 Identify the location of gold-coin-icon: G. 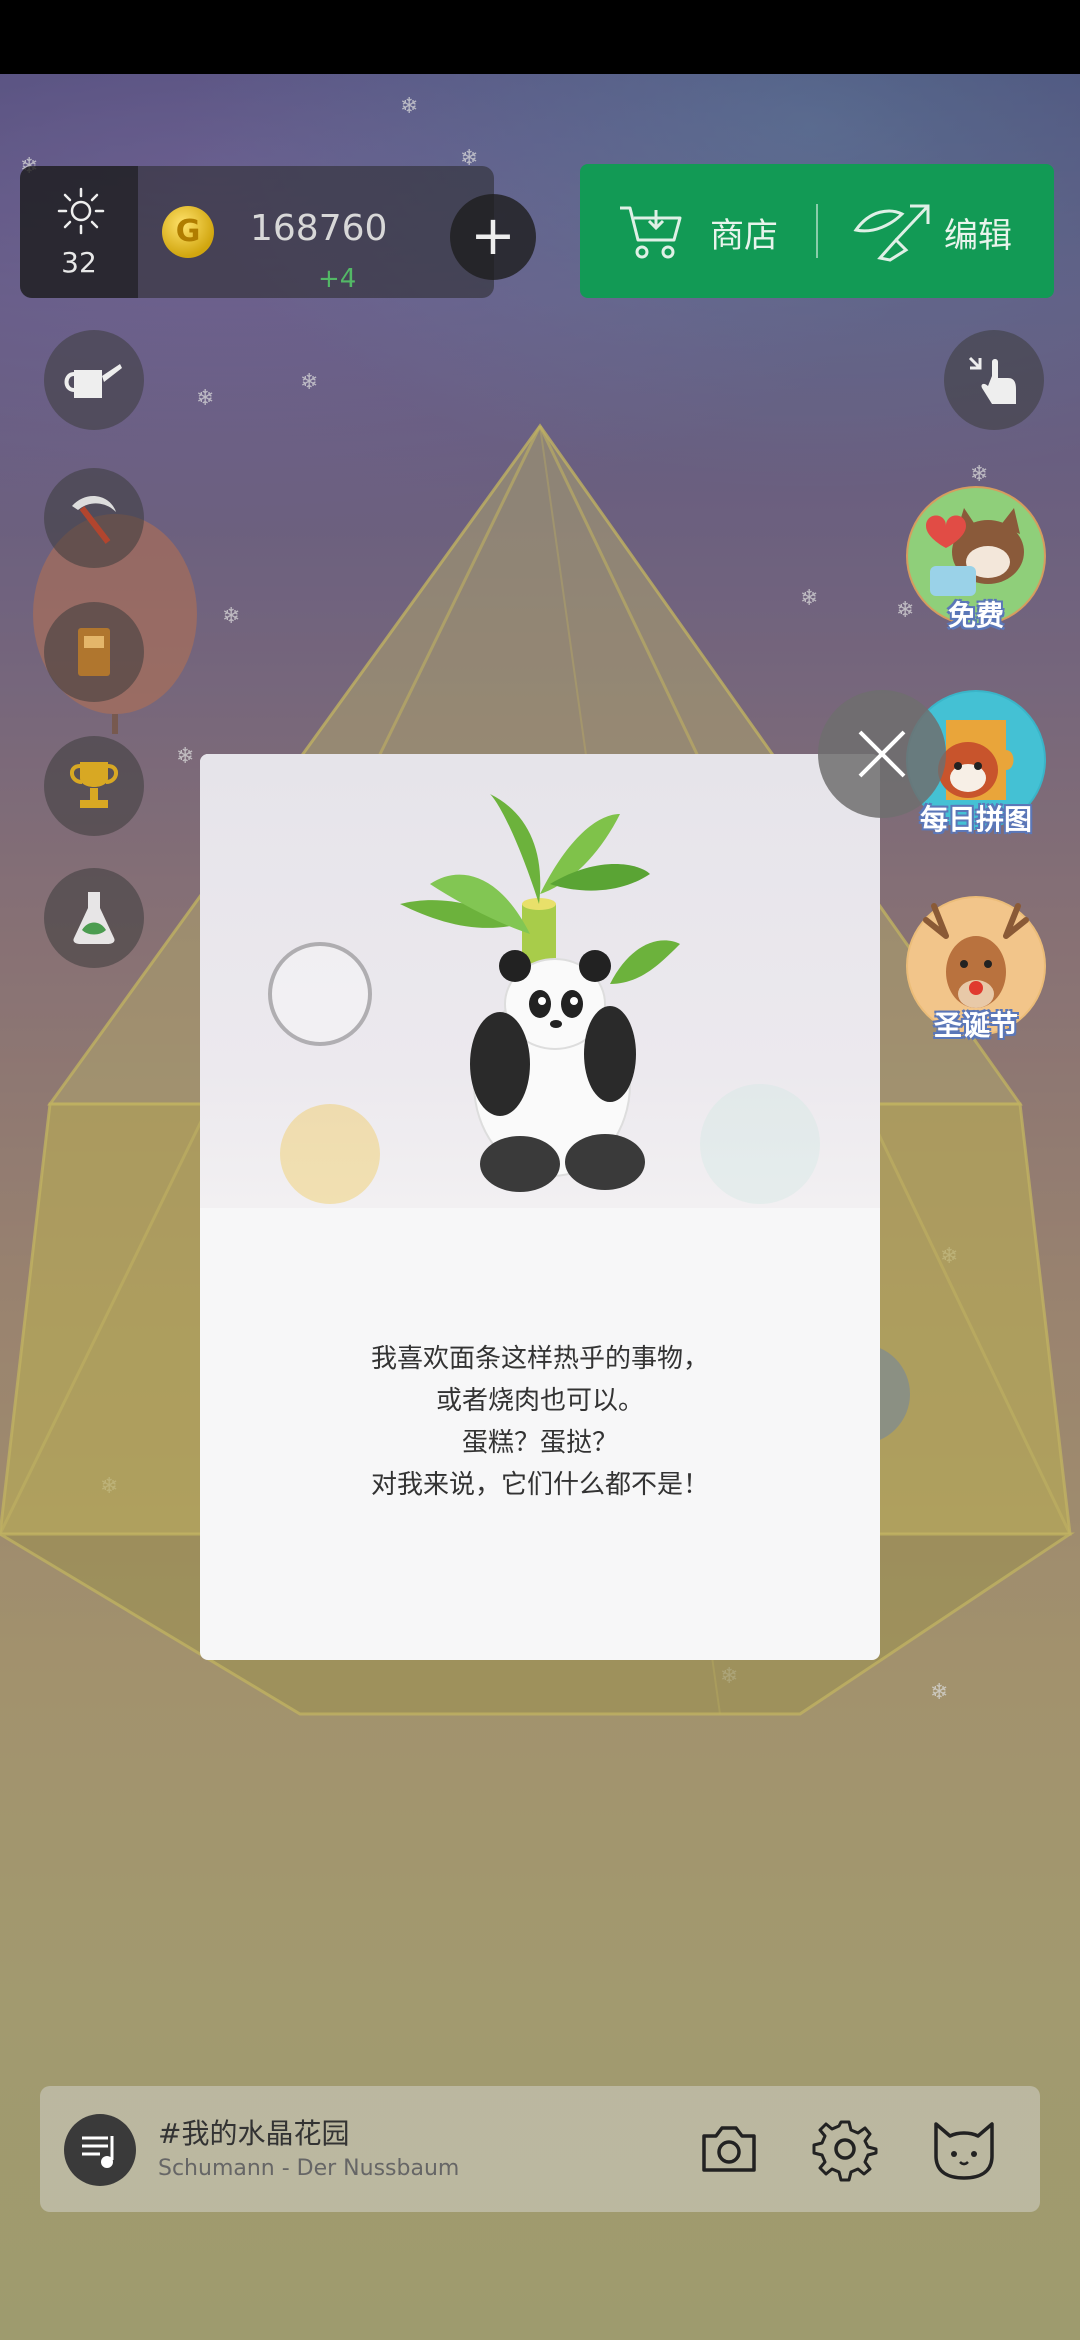
(188, 232).